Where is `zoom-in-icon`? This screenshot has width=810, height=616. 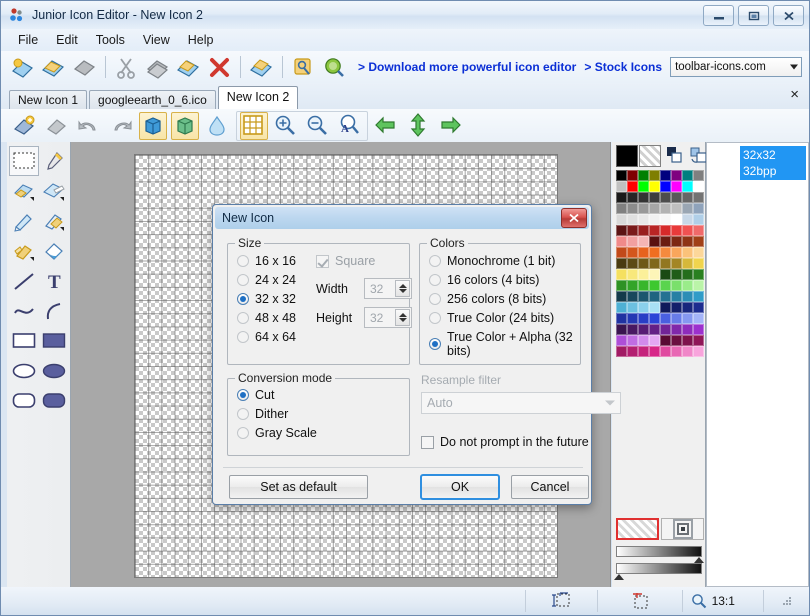
zoom-in-icon is located at coordinates (286, 126).